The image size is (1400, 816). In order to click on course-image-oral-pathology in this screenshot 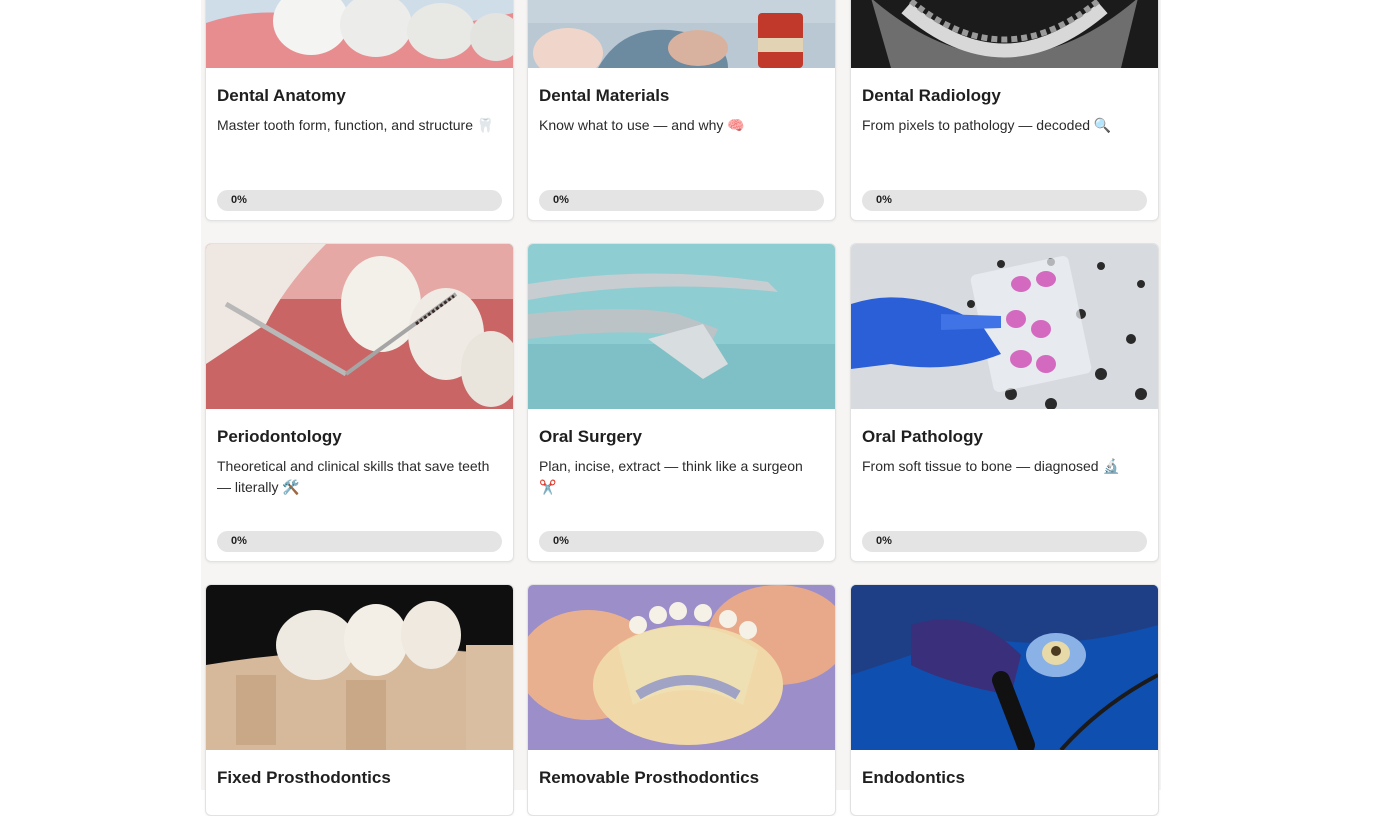, I will do `click(1004, 326)`.